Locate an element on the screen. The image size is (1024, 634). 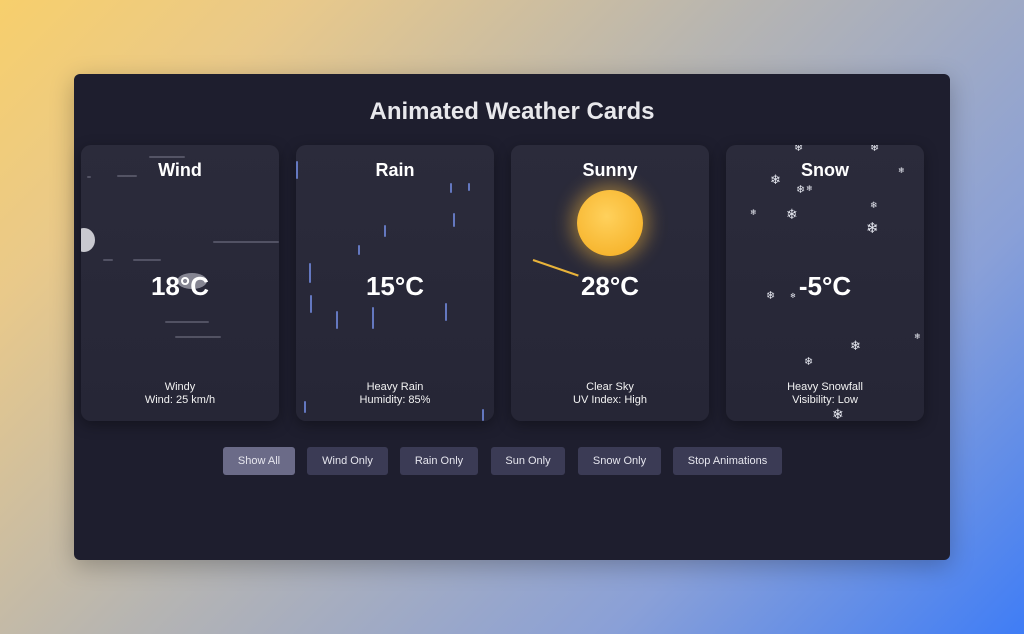
card-detail: UV Index: High is located at coordinates (610, 400).